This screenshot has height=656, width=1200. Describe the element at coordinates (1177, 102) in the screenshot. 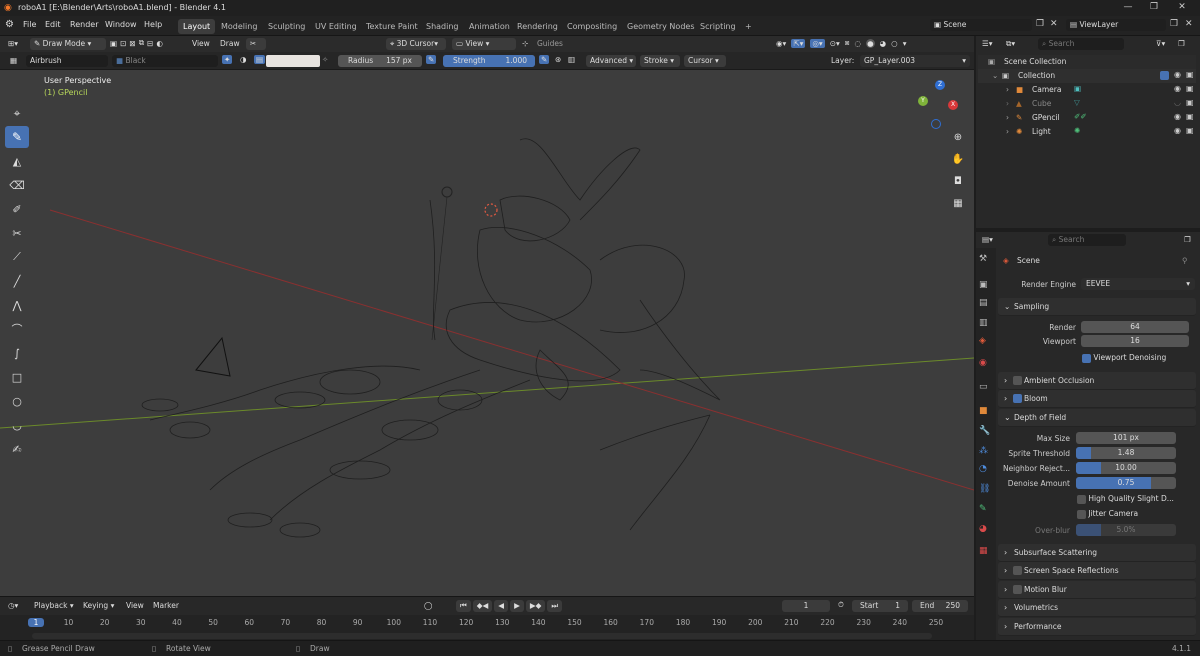

I see `eye-closed-icon: ◡` at that location.